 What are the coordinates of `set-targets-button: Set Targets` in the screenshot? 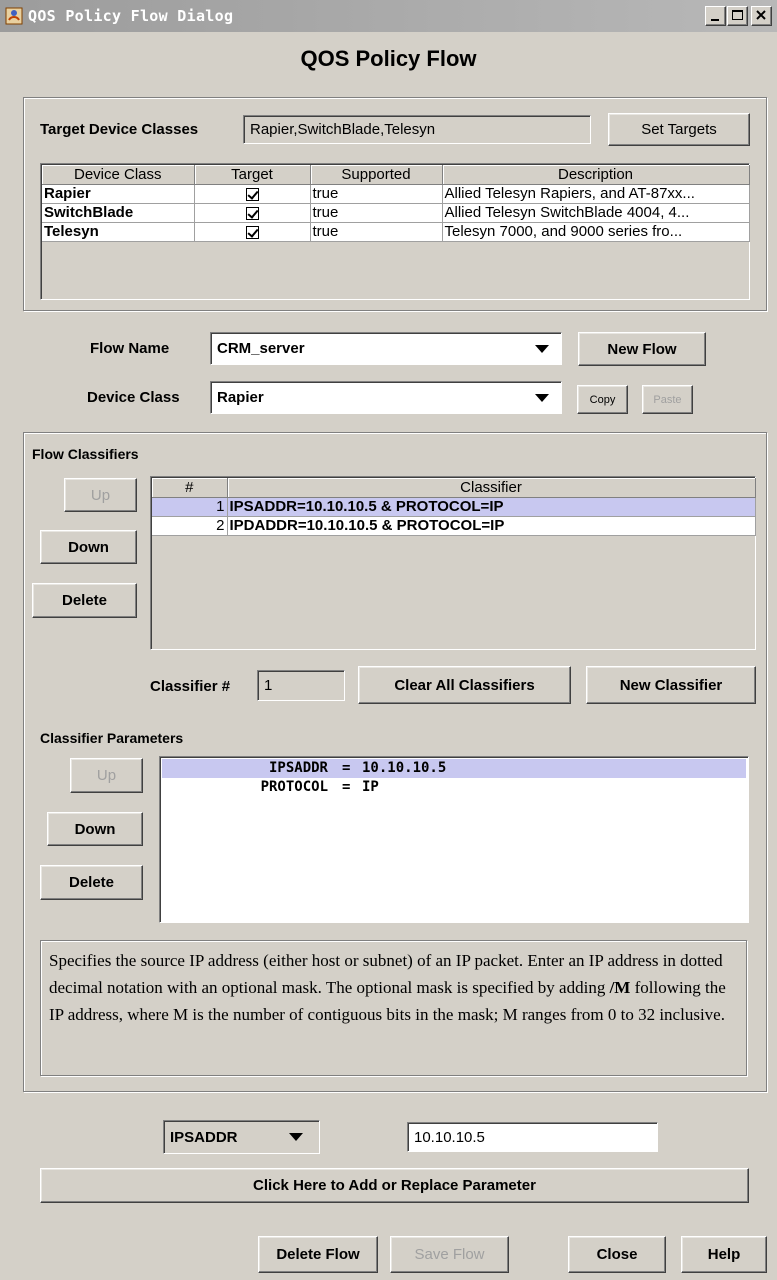 It's located at (679, 129).